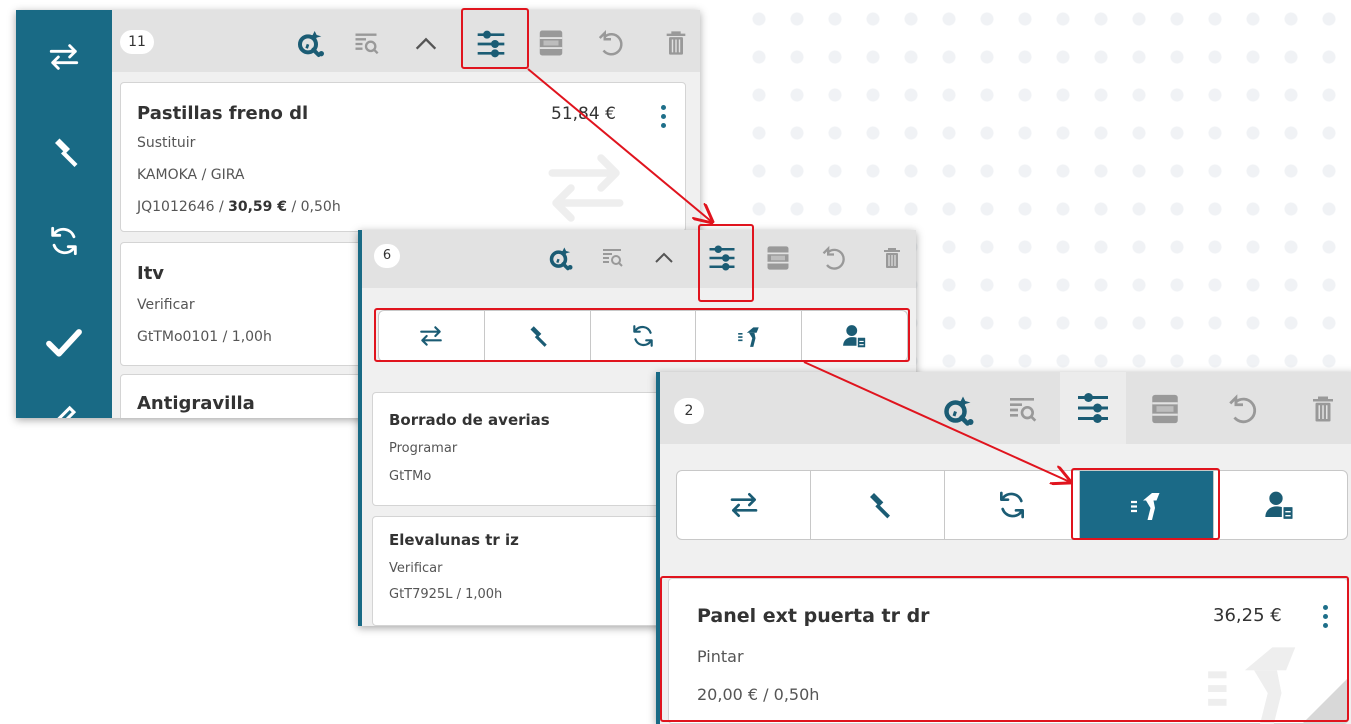  I want to click on filter-sliders-active, so click(1093, 408).